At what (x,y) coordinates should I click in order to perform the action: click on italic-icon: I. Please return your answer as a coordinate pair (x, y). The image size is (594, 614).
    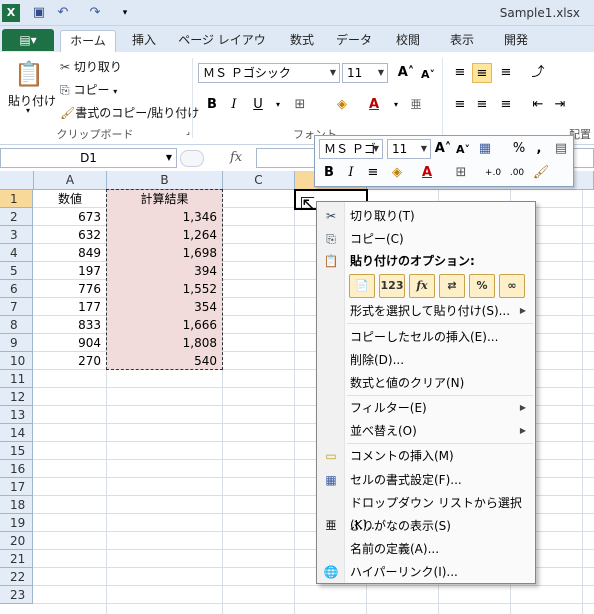
    Looking at the image, I should click on (351, 173).